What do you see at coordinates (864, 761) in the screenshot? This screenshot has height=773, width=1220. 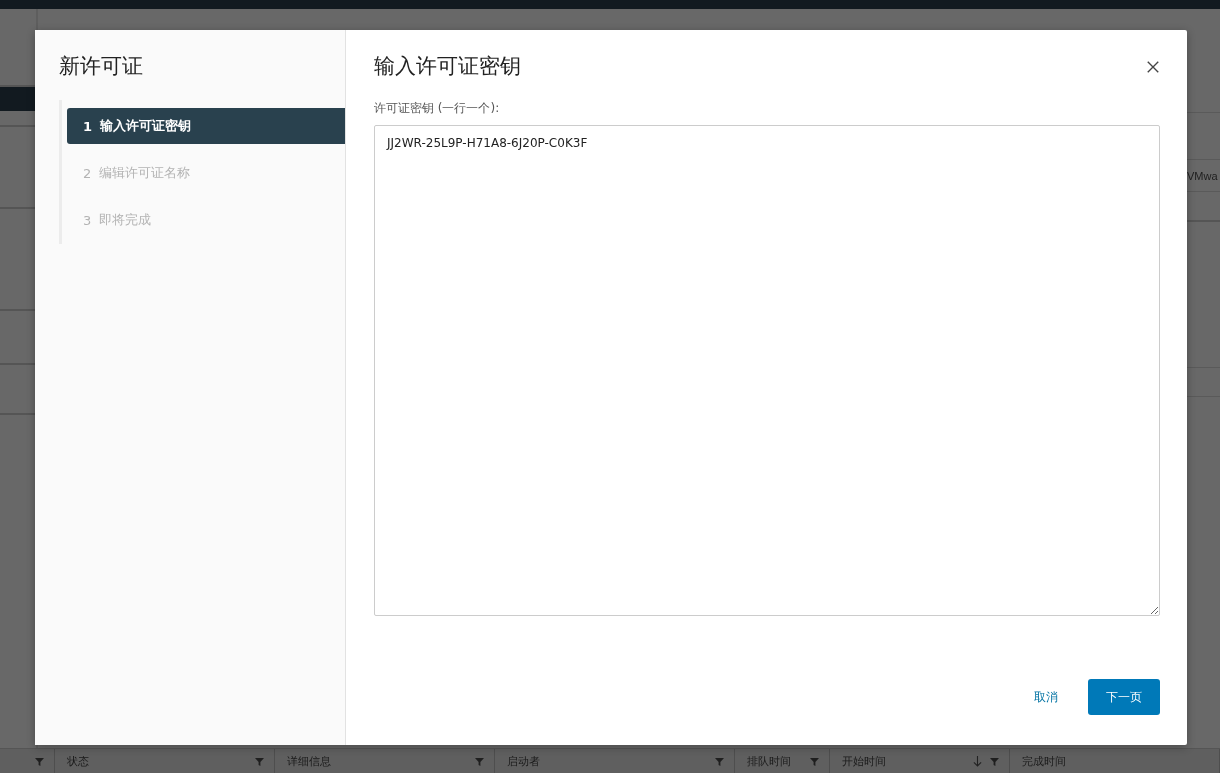 I see `column-header: 开始时间` at bounding box center [864, 761].